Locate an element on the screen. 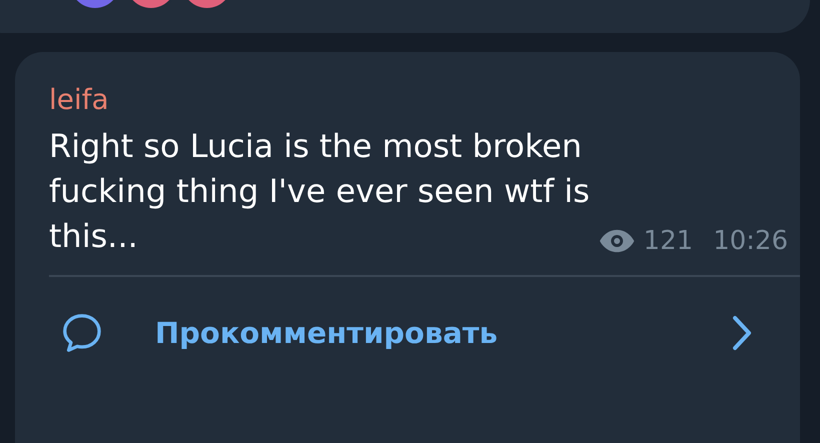 This screenshot has width=820, height=443. author-name: leifa is located at coordinates (79, 100).